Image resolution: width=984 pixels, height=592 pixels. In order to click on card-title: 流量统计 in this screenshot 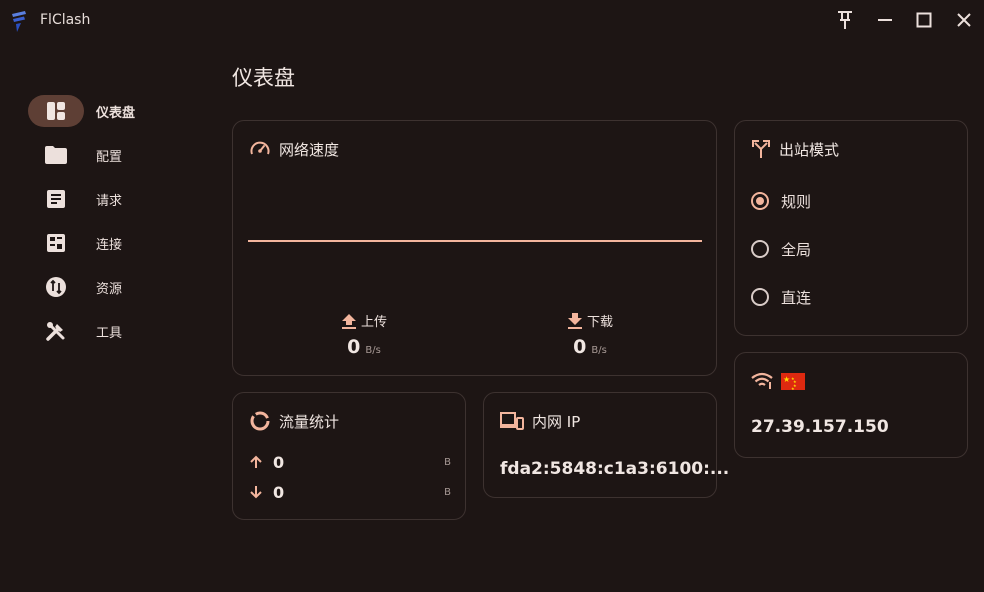, I will do `click(309, 421)`.